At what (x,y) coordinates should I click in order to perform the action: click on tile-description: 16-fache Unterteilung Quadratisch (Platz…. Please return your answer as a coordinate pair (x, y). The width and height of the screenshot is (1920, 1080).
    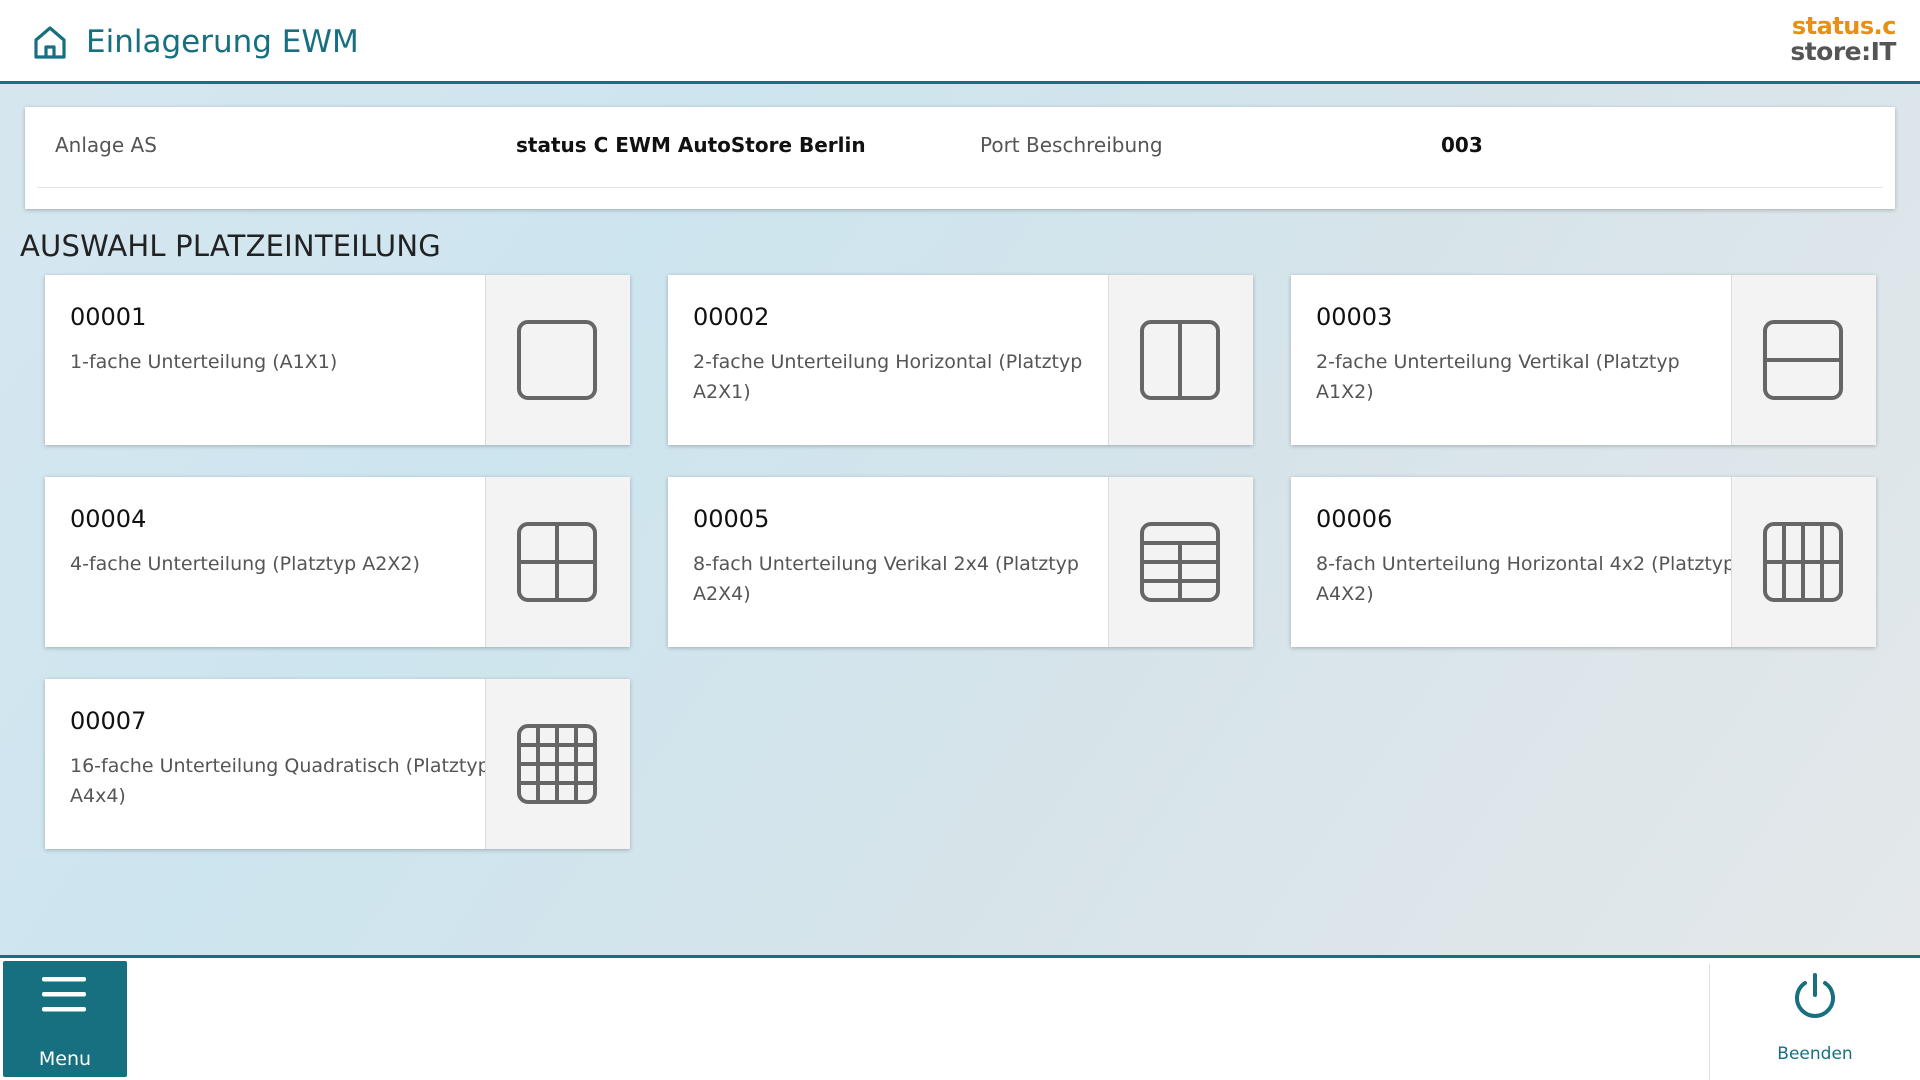
    Looking at the image, I should click on (280, 781).